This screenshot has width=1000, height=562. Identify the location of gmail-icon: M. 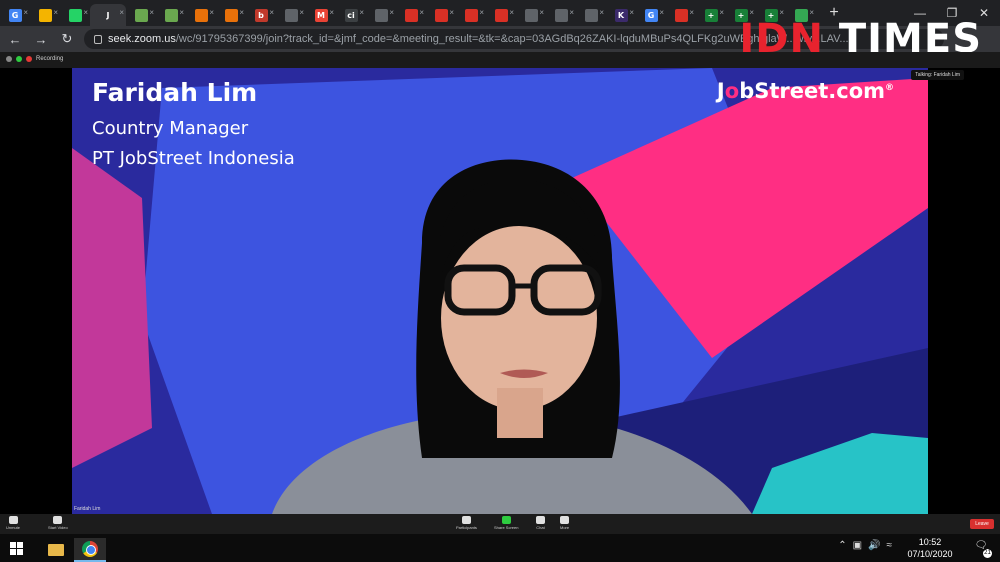
(321, 15).